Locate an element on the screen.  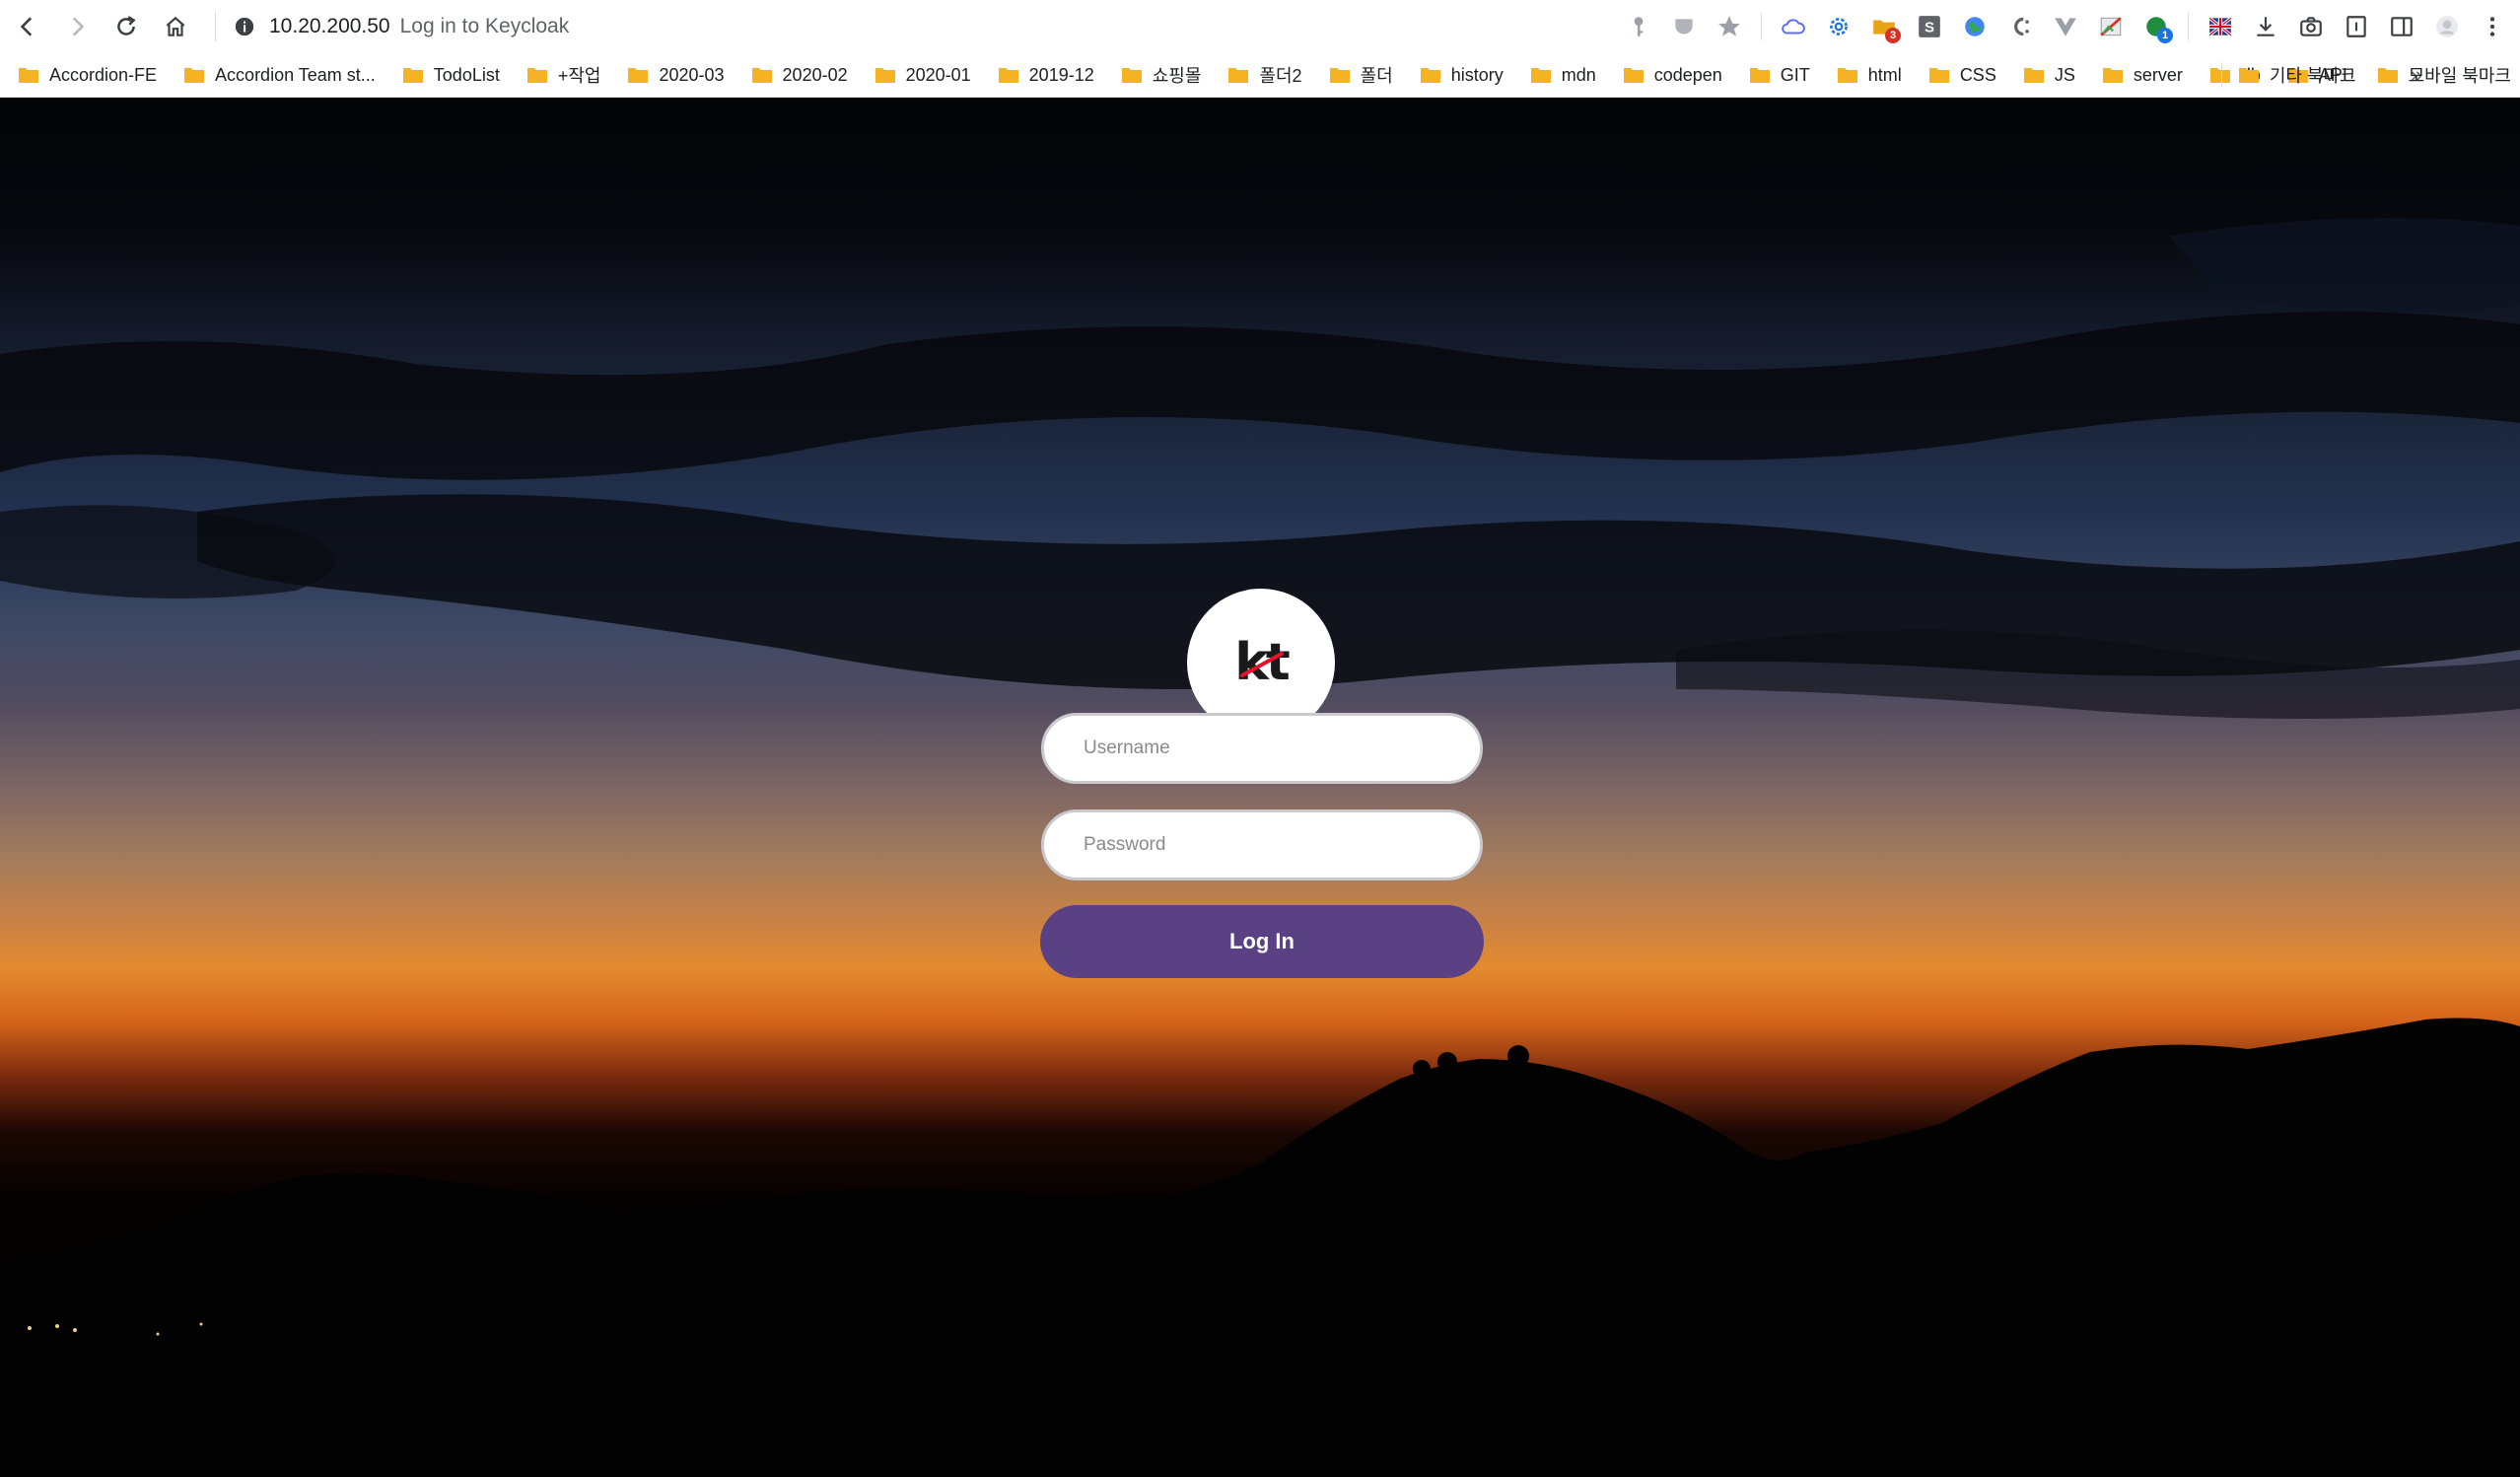
reload-icon is located at coordinates (126, 26).